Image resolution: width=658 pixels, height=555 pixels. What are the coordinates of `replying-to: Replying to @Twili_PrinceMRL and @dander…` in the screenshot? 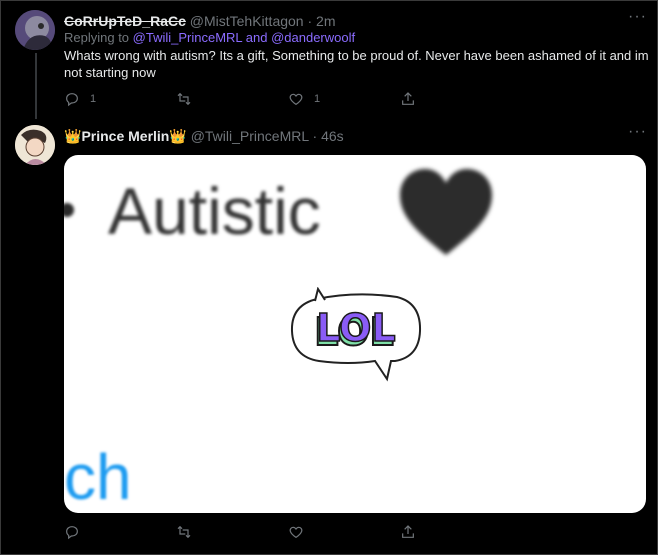 It's located at (209, 37).